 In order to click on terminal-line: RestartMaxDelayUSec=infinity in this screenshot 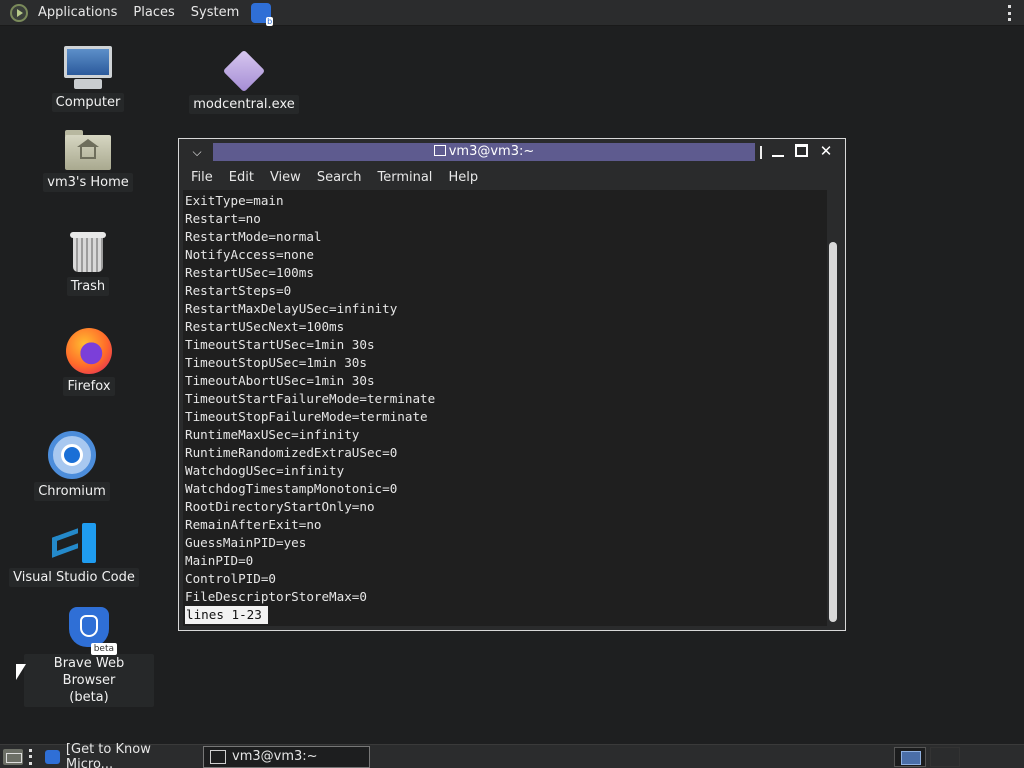, I will do `click(291, 308)`.